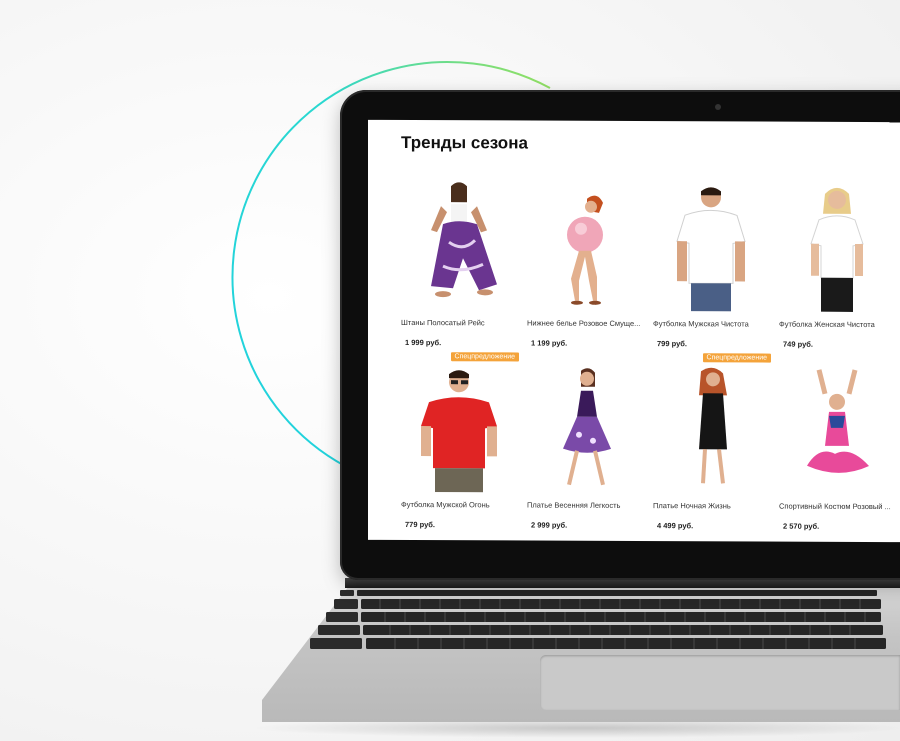 This screenshot has height=741, width=900. Describe the element at coordinates (460, 505) in the screenshot. I see `product-name: Футболка Мужской Огонь` at that location.